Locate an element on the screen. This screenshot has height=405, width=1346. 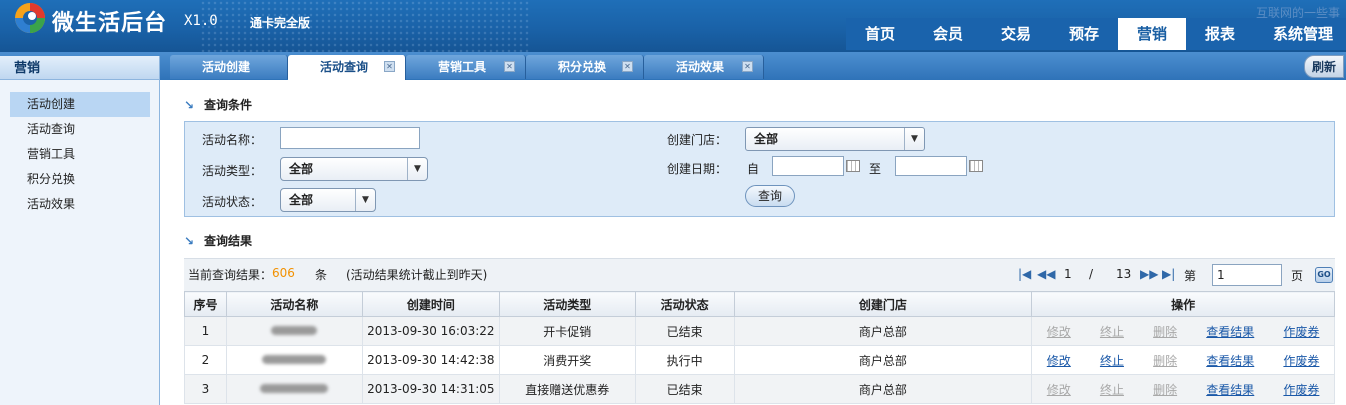
nav-marketing: 营销 is located at coordinates (1152, 34).